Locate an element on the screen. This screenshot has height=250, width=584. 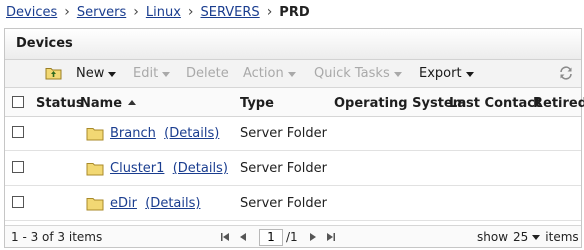
action-menu-button: Action is located at coordinates (269, 73).